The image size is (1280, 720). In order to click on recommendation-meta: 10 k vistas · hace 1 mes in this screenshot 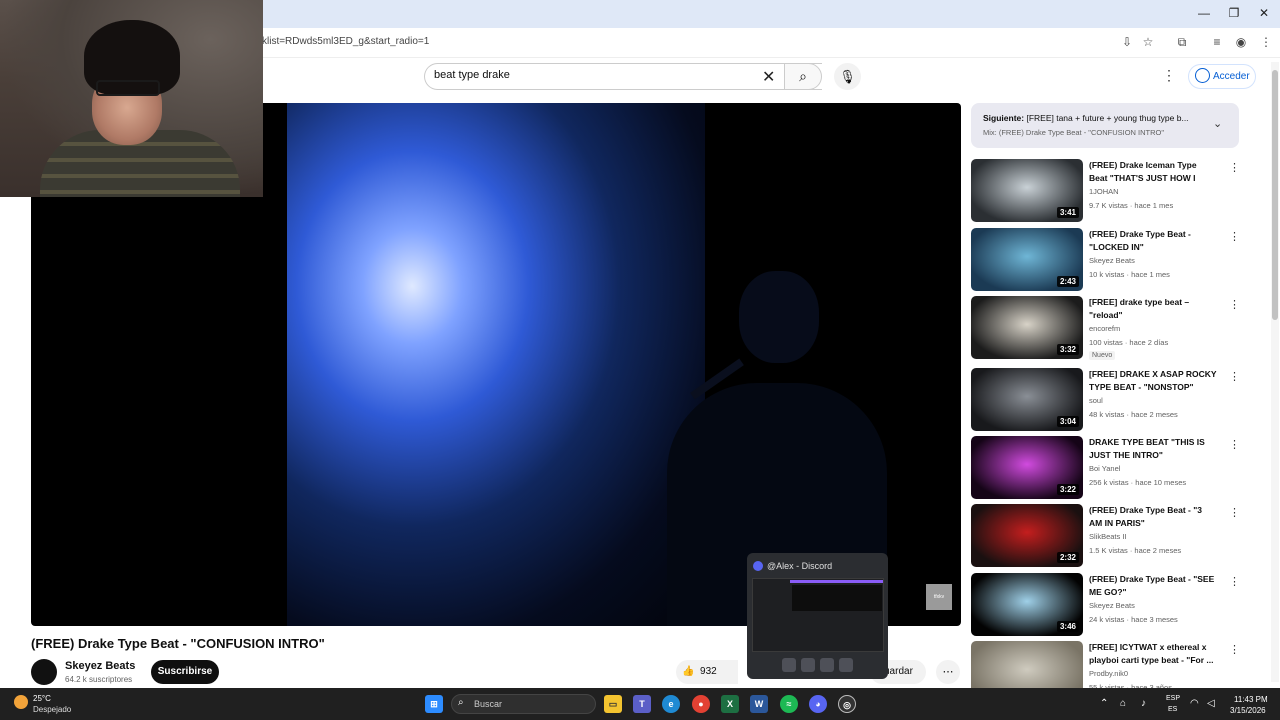, I will do `click(1129, 274)`.